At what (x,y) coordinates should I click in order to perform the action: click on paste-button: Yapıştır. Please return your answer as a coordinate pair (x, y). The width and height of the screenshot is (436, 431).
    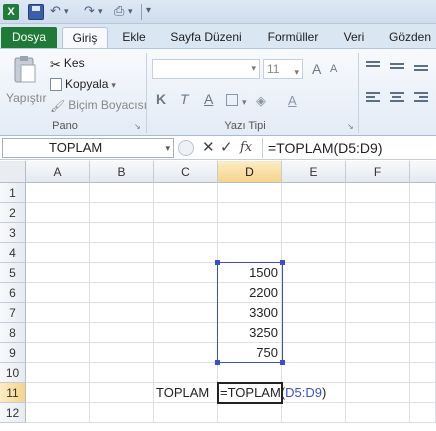
    Looking at the image, I should click on (26, 98).